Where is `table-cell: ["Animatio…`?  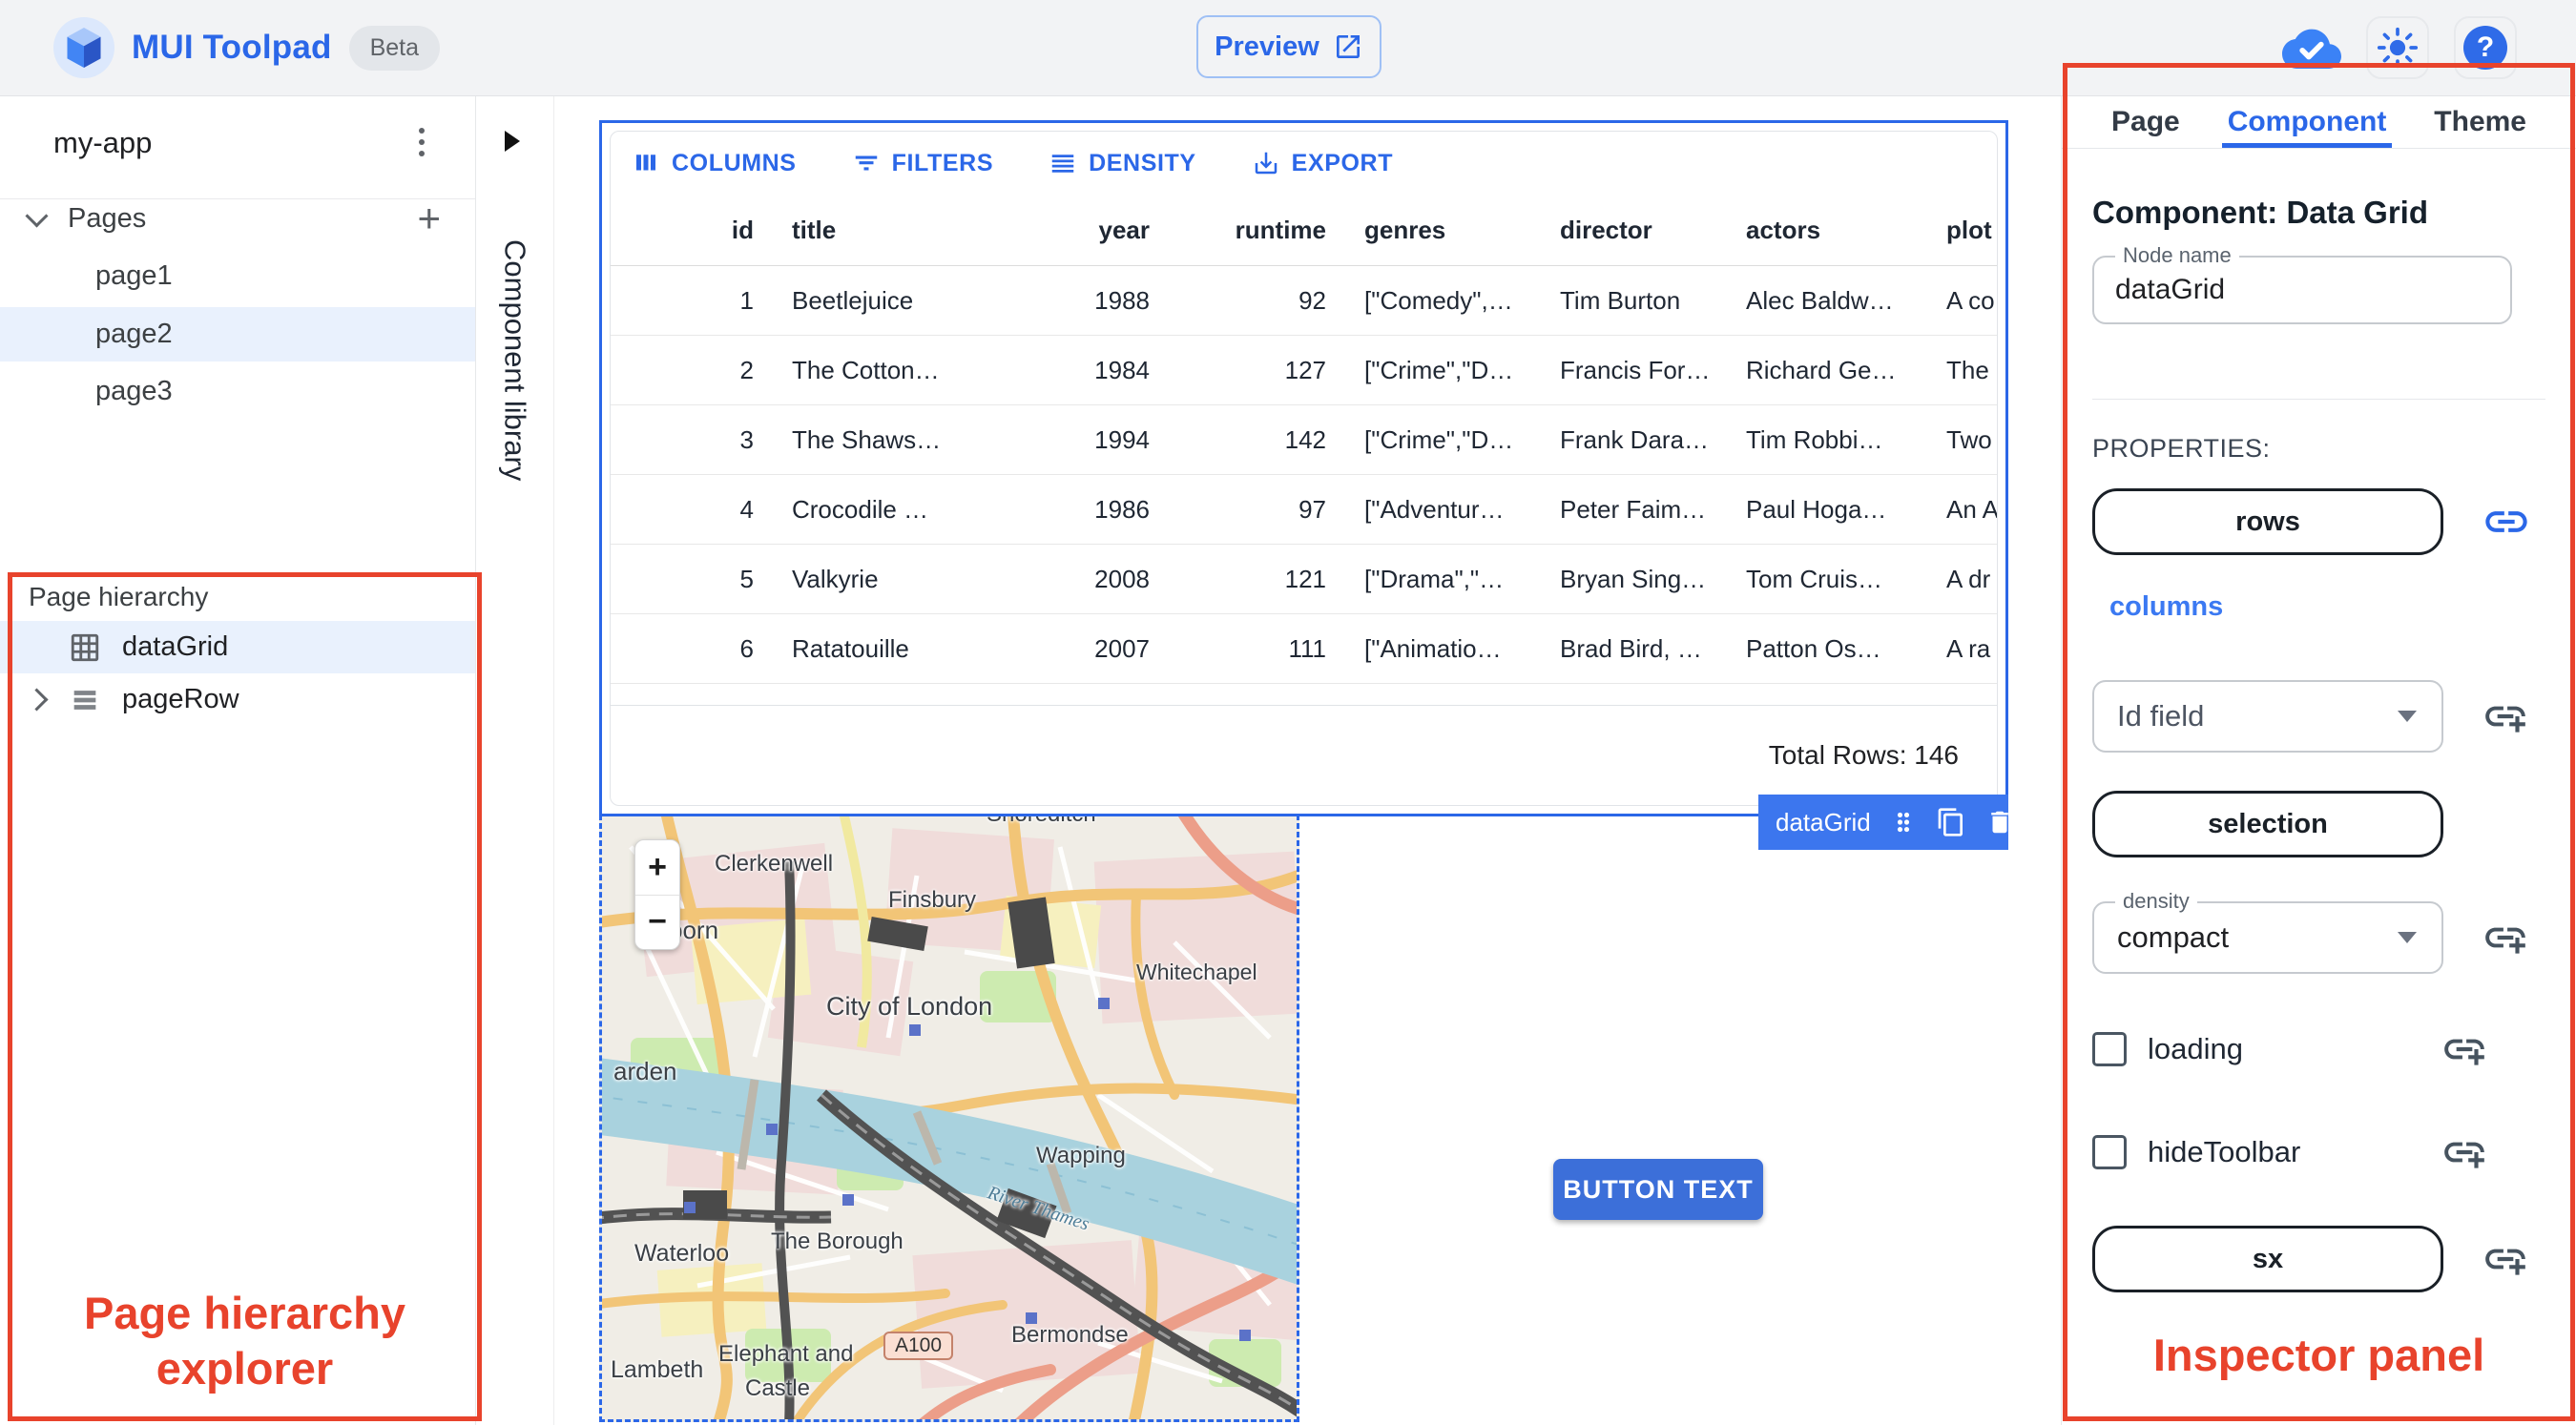
table-cell: ["Animatio… is located at coordinates (1433, 648).